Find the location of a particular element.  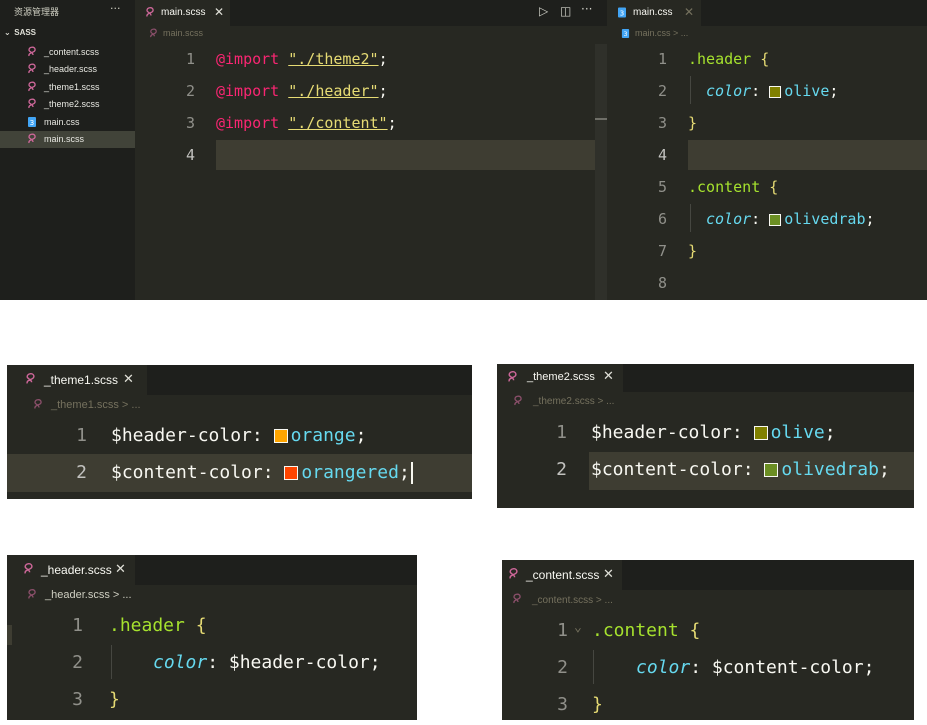

tab-bar: _content.scss ✕ is located at coordinates (708, 575).